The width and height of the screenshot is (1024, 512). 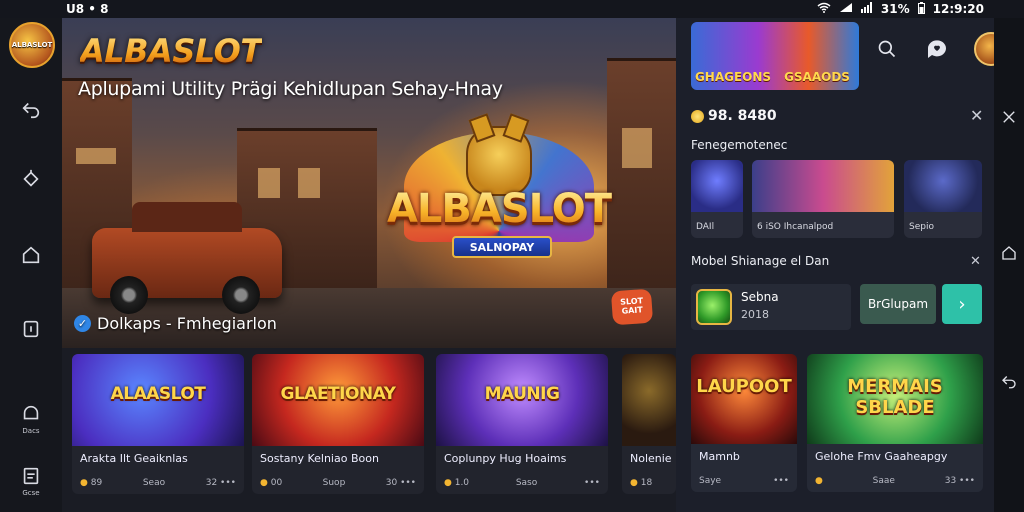 What do you see at coordinates (512, 9) in the screenshot?
I see `status-bar: U8 • 8 31% 12:9:20` at bounding box center [512, 9].